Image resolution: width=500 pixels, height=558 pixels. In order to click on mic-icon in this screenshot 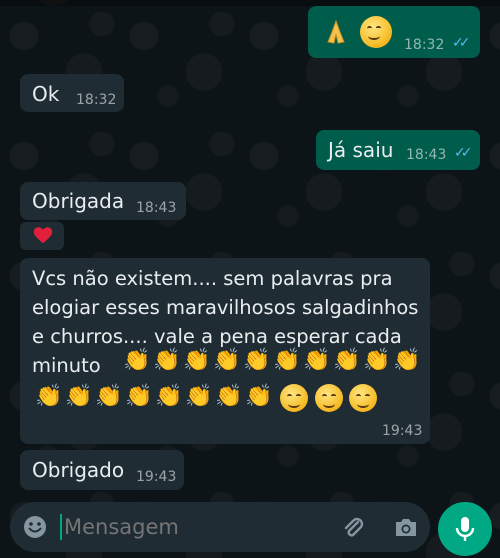, I will do `click(465, 531)`.